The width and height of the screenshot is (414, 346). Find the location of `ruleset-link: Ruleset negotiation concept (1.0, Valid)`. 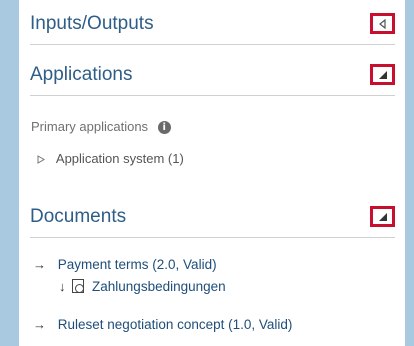

ruleset-link: Ruleset negotiation concept (1.0, Valid) is located at coordinates (175, 324).